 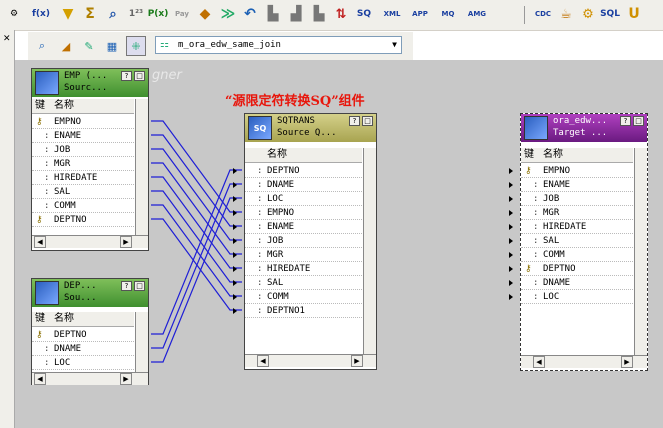 I want to click on source-header: DEP... Sou... ? □, so click(x=90, y=293).